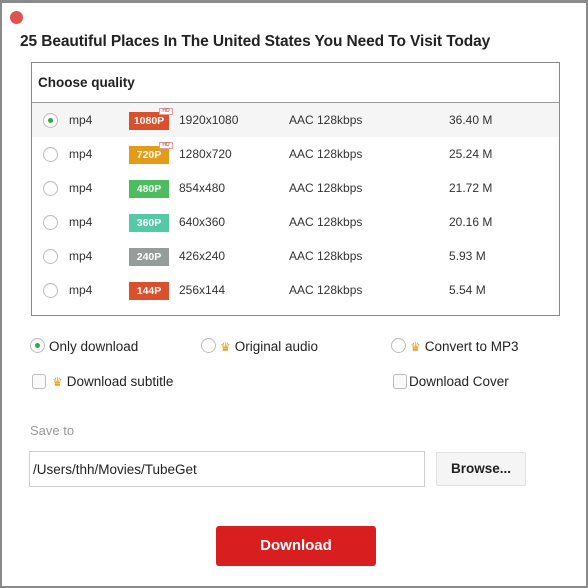 This screenshot has width=588, height=588. What do you see at coordinates (16, 17) in the screenshot?
I see `close-window-button` at bounding box center [16, 17].